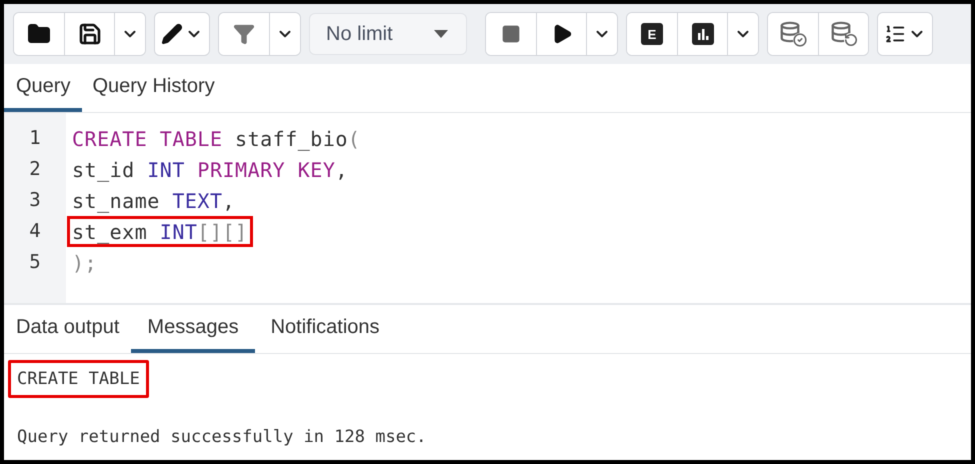  What do you see at coordinates (78, 379) in the screenshot?
I see `message-text: CREATE TABLE` at bounding box center [78, 379].